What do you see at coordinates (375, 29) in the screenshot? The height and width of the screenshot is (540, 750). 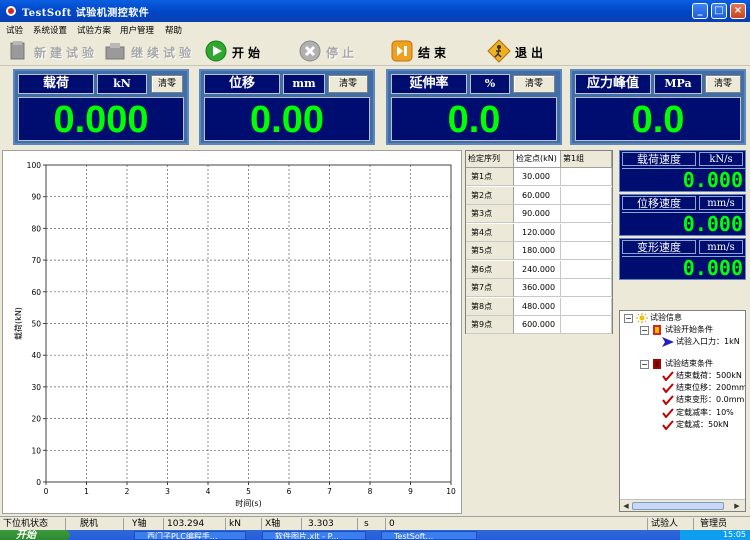 I see `menu-bar: 试验 系统设置 试验方案 用户管理 帮助` at bounding box center [375, 29].